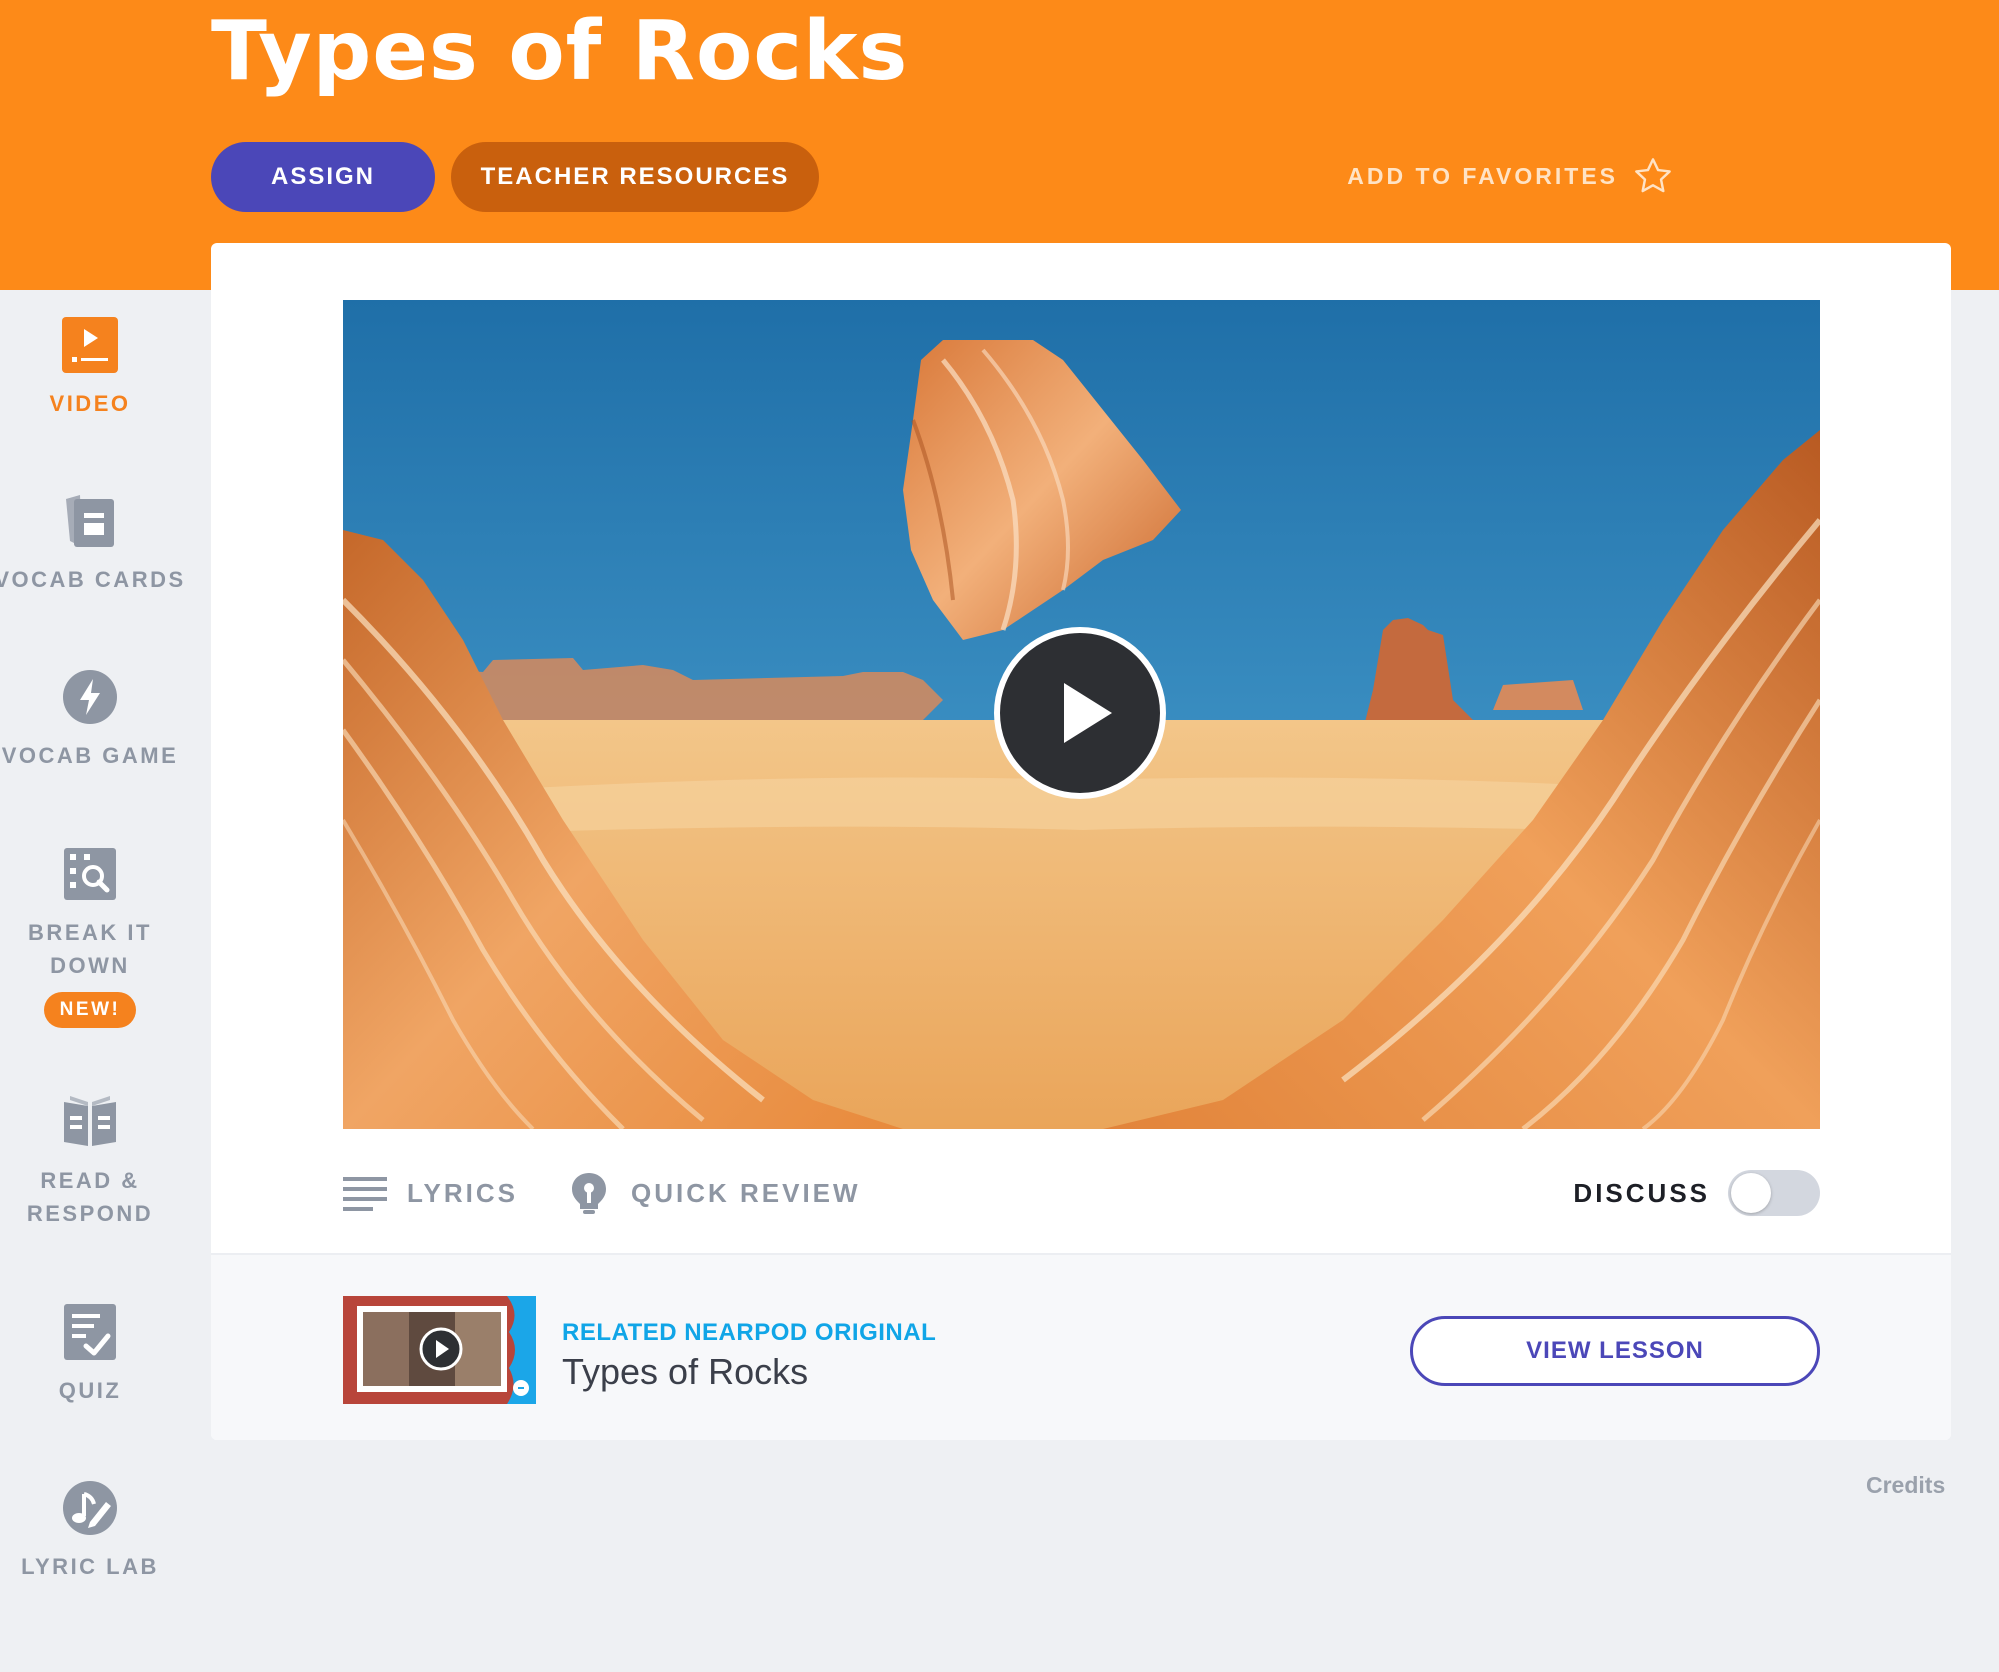  What do you see at coordinates (90, 1332) in the screenshot?
I see `quiz-checklist-icon` at bounding box center [90, 1332].